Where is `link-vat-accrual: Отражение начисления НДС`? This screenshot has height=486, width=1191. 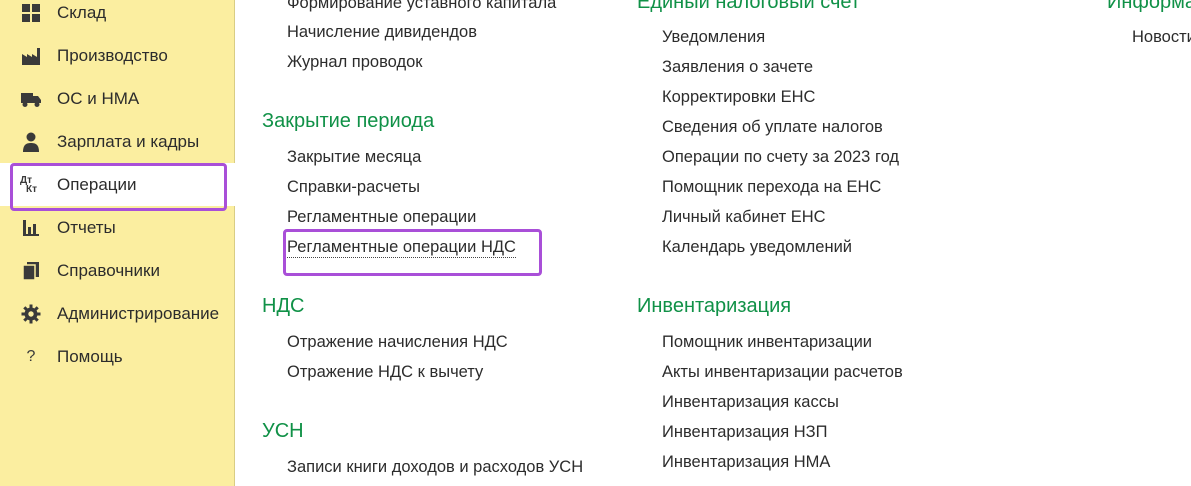
link-vat-accrual: Отражение начисления НДС is located at coordinates (397, 342).